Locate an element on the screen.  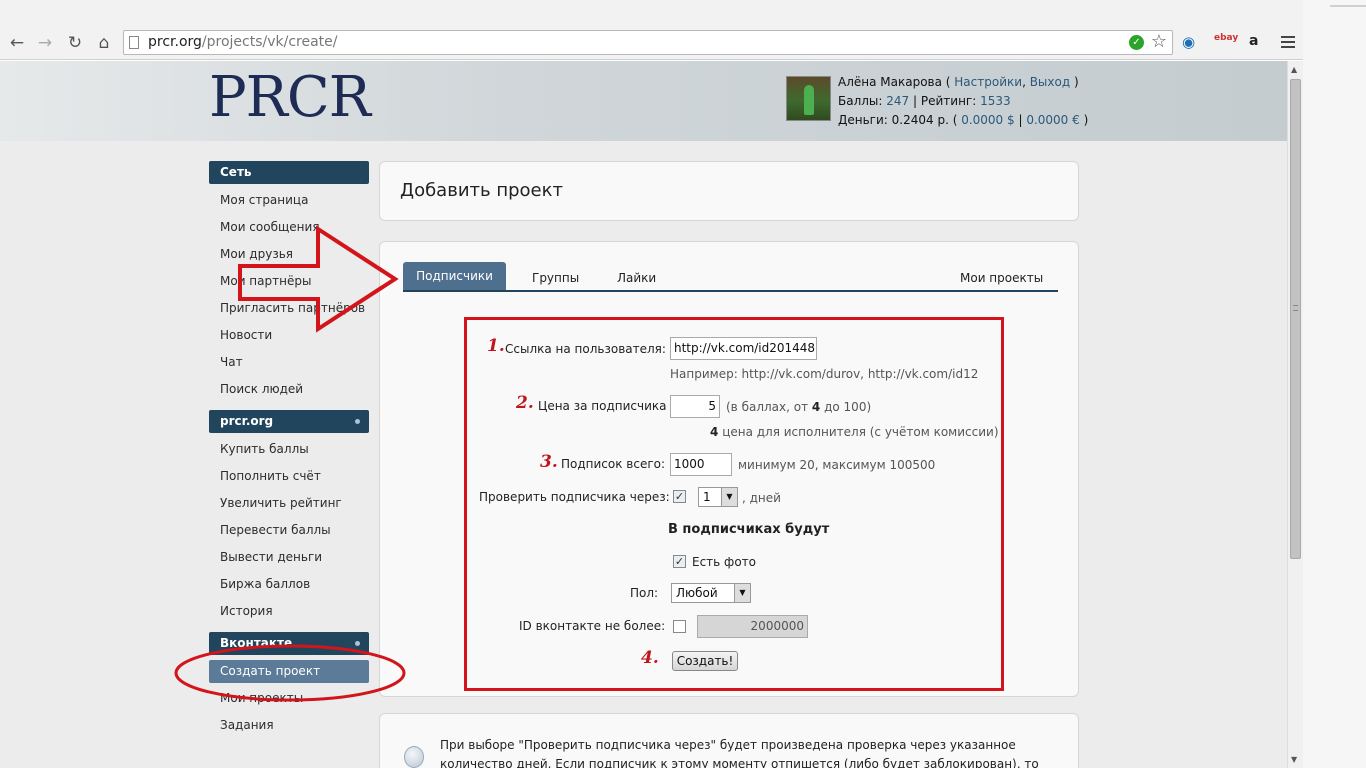
desktop-area is located at coordinates (1334, 384).